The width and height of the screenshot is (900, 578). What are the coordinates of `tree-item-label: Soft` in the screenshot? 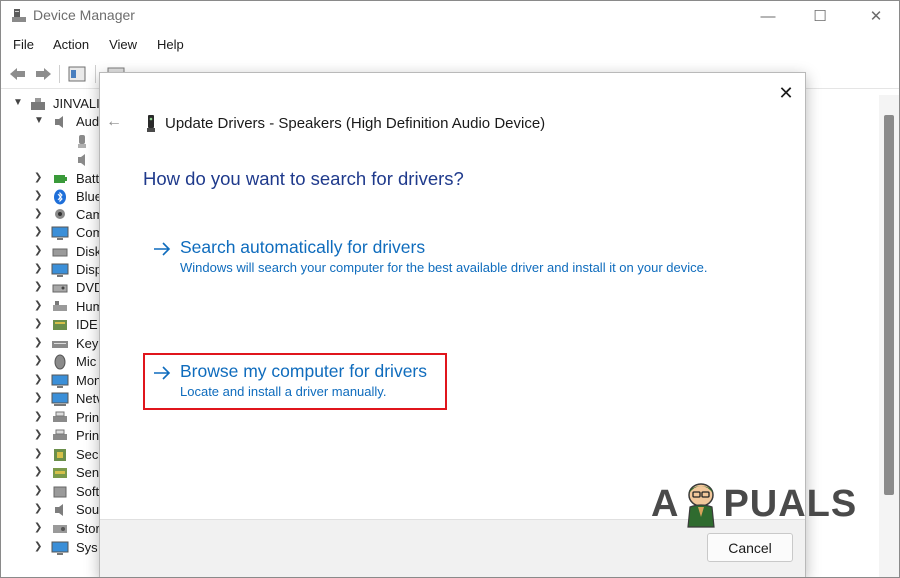 It's located at (88, 491).